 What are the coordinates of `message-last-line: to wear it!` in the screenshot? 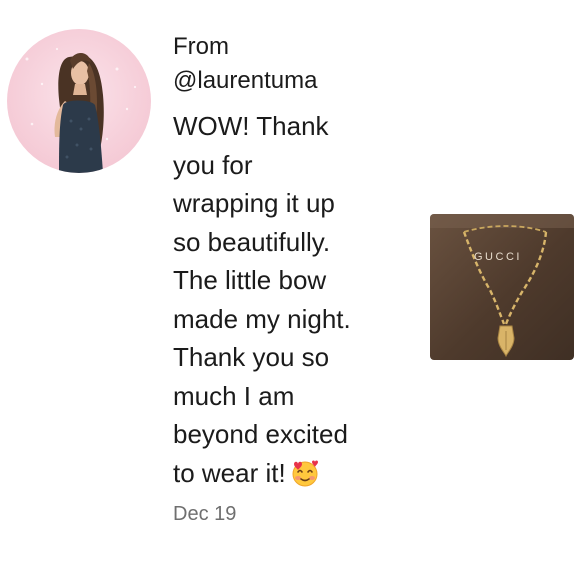 It's located at (293, 473).